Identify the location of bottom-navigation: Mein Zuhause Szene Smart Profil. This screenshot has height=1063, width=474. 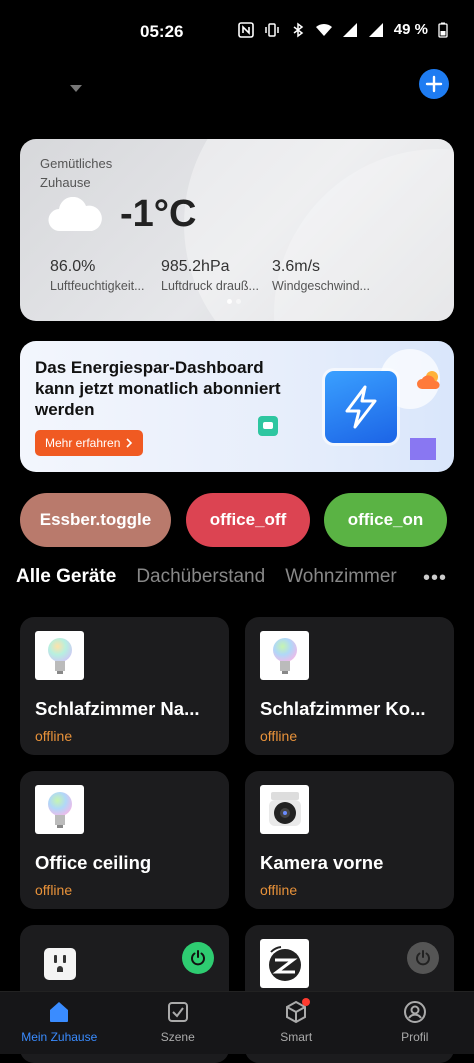
(237, 1022).